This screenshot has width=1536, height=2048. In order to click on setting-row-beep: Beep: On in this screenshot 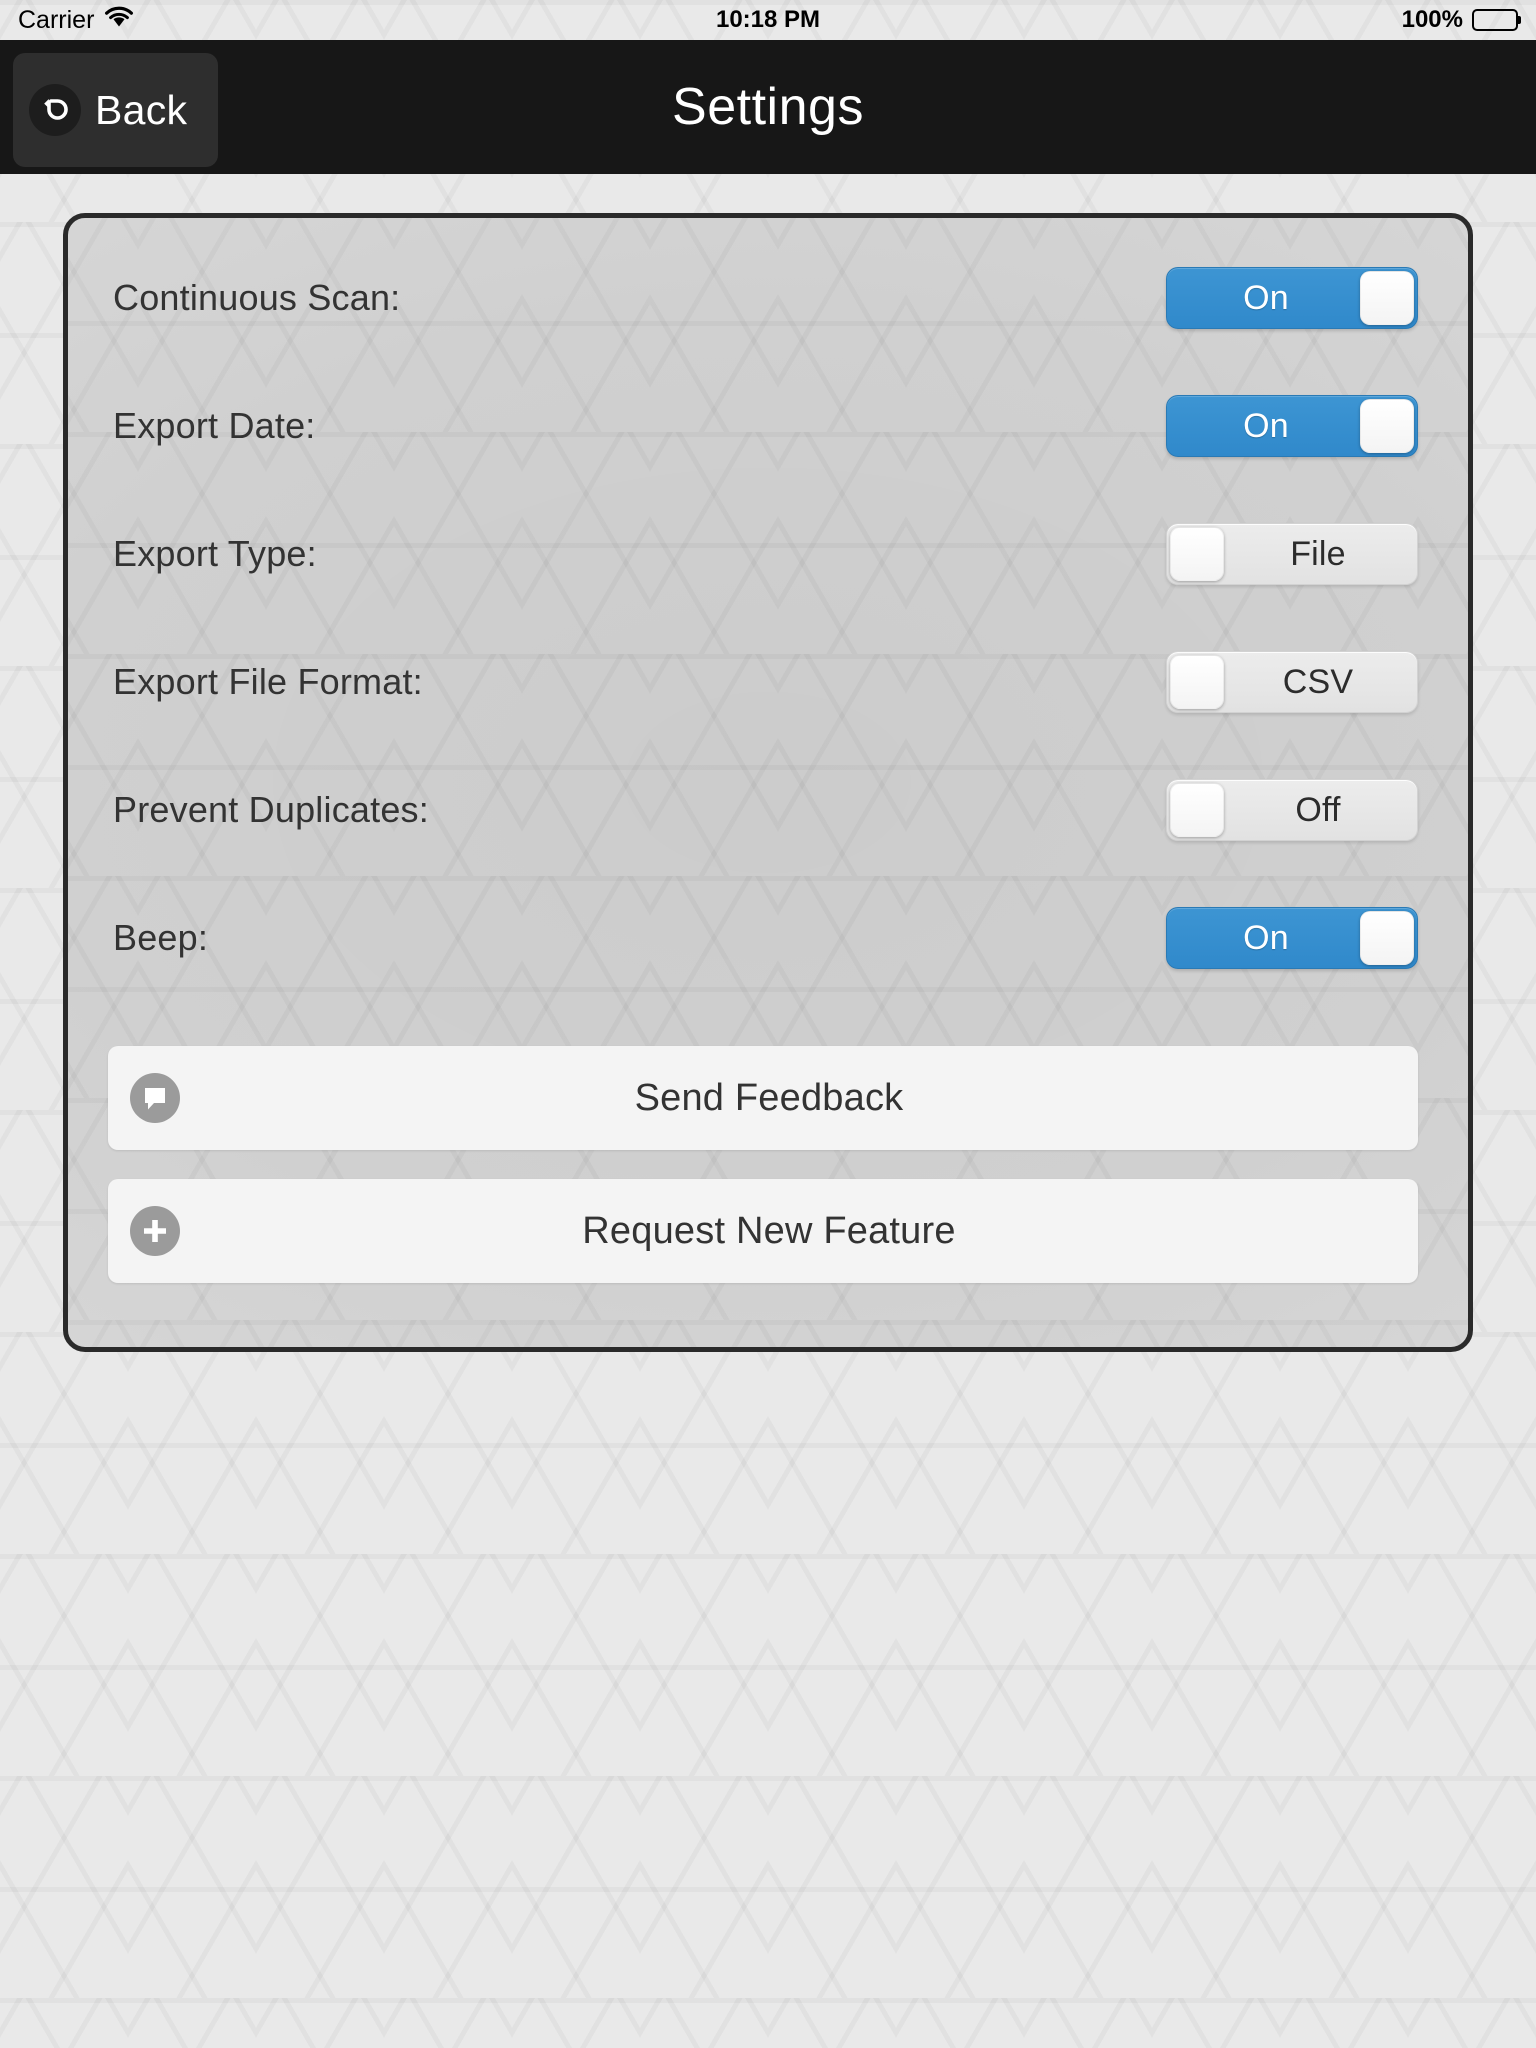, I will do `click(768, 938)`.